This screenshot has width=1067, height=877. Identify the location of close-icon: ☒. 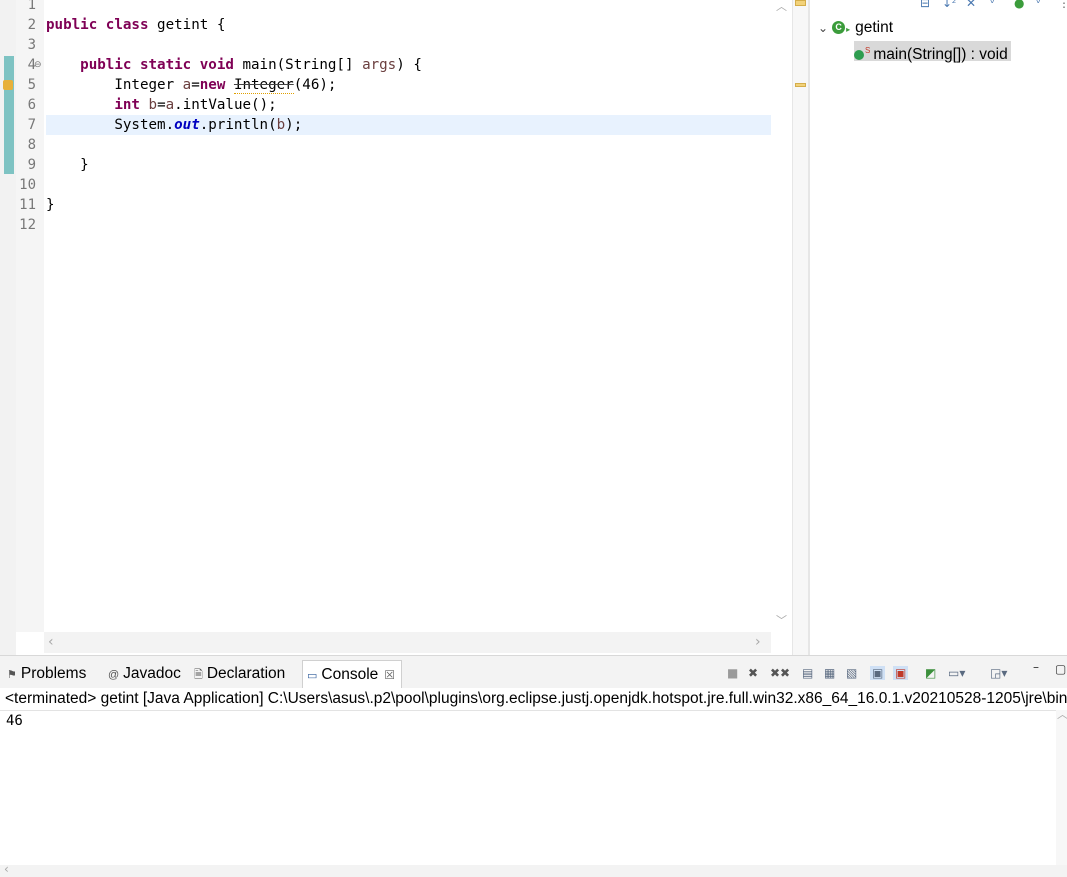
(389, 675).